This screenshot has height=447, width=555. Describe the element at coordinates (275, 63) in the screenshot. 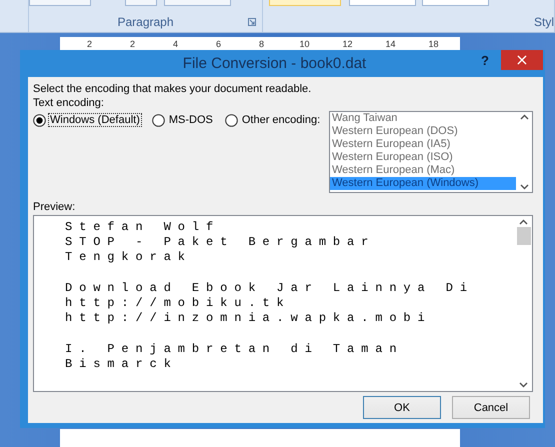

I see `window-title: File Conversion - book0.dat` at that location.